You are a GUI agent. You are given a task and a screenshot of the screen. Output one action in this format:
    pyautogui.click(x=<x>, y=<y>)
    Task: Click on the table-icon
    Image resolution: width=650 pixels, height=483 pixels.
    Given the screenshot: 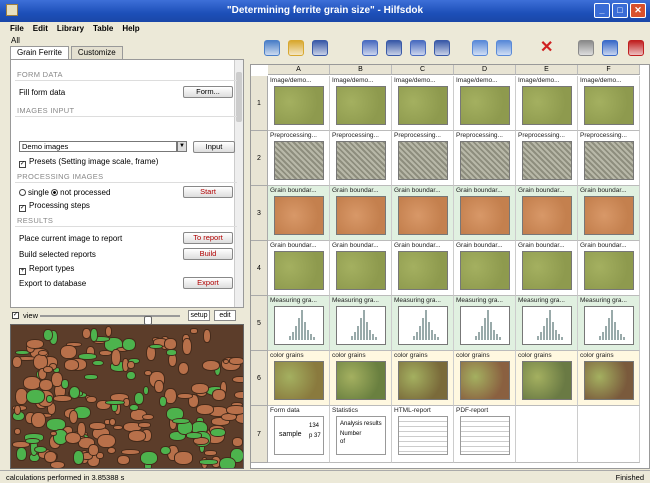 What is the action you would take?
    pyautogui.click(x=272, y=48)
    